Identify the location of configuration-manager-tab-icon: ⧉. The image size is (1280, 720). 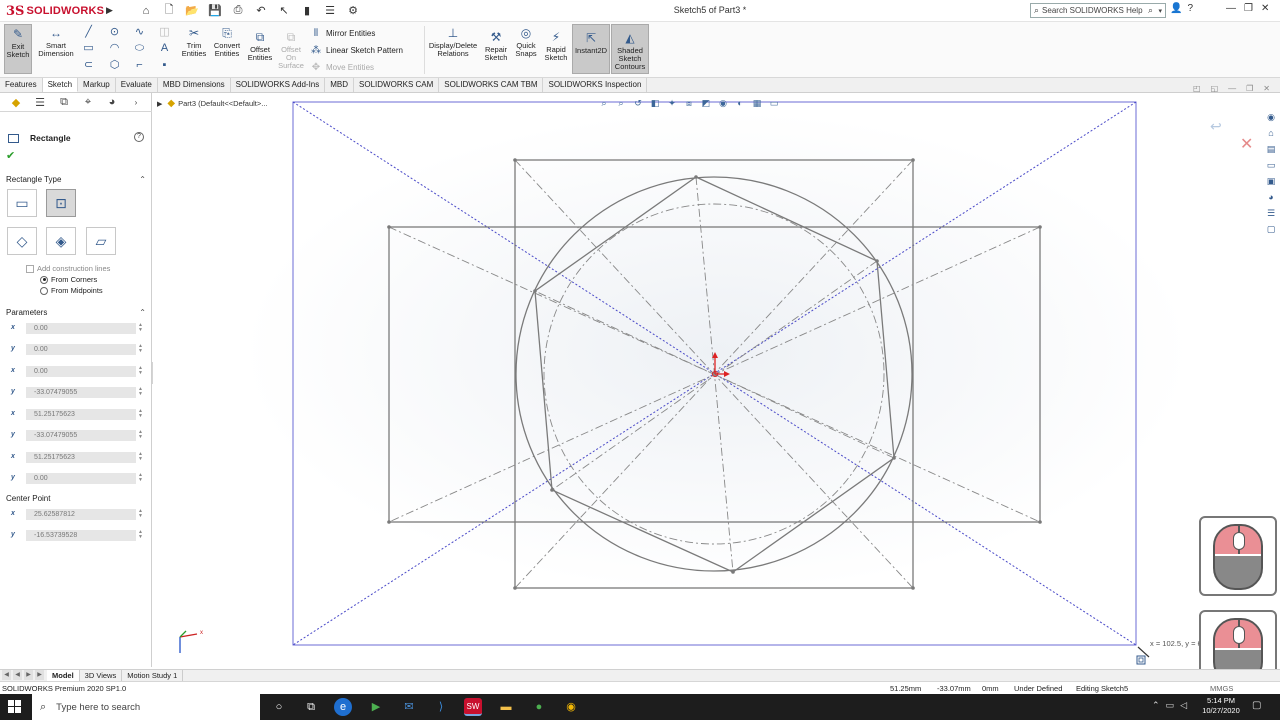
(64, 102).